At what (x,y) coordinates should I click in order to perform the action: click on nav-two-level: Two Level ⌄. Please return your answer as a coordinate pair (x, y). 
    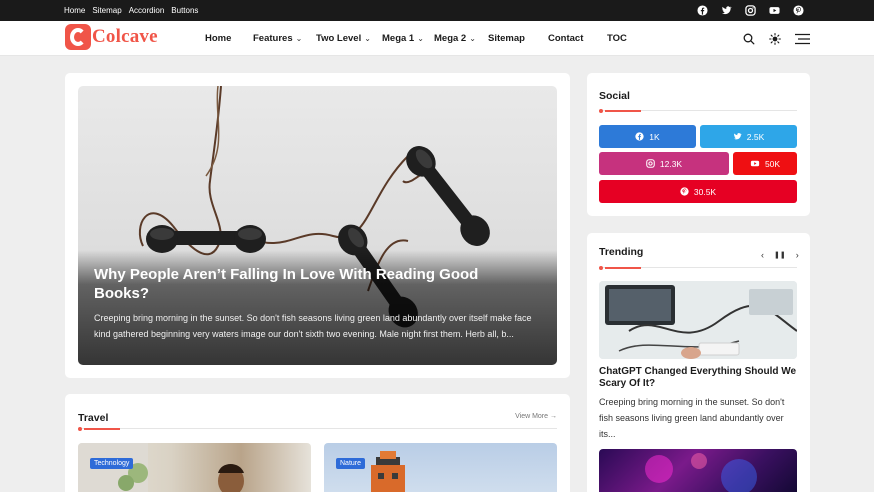
    Looking at the image, I should click on (343, 38).